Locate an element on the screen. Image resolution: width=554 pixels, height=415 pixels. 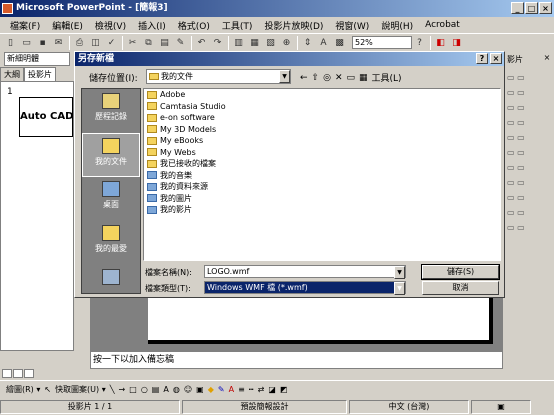
menu-format: 格式(O) is located at coordinates (194, 25).